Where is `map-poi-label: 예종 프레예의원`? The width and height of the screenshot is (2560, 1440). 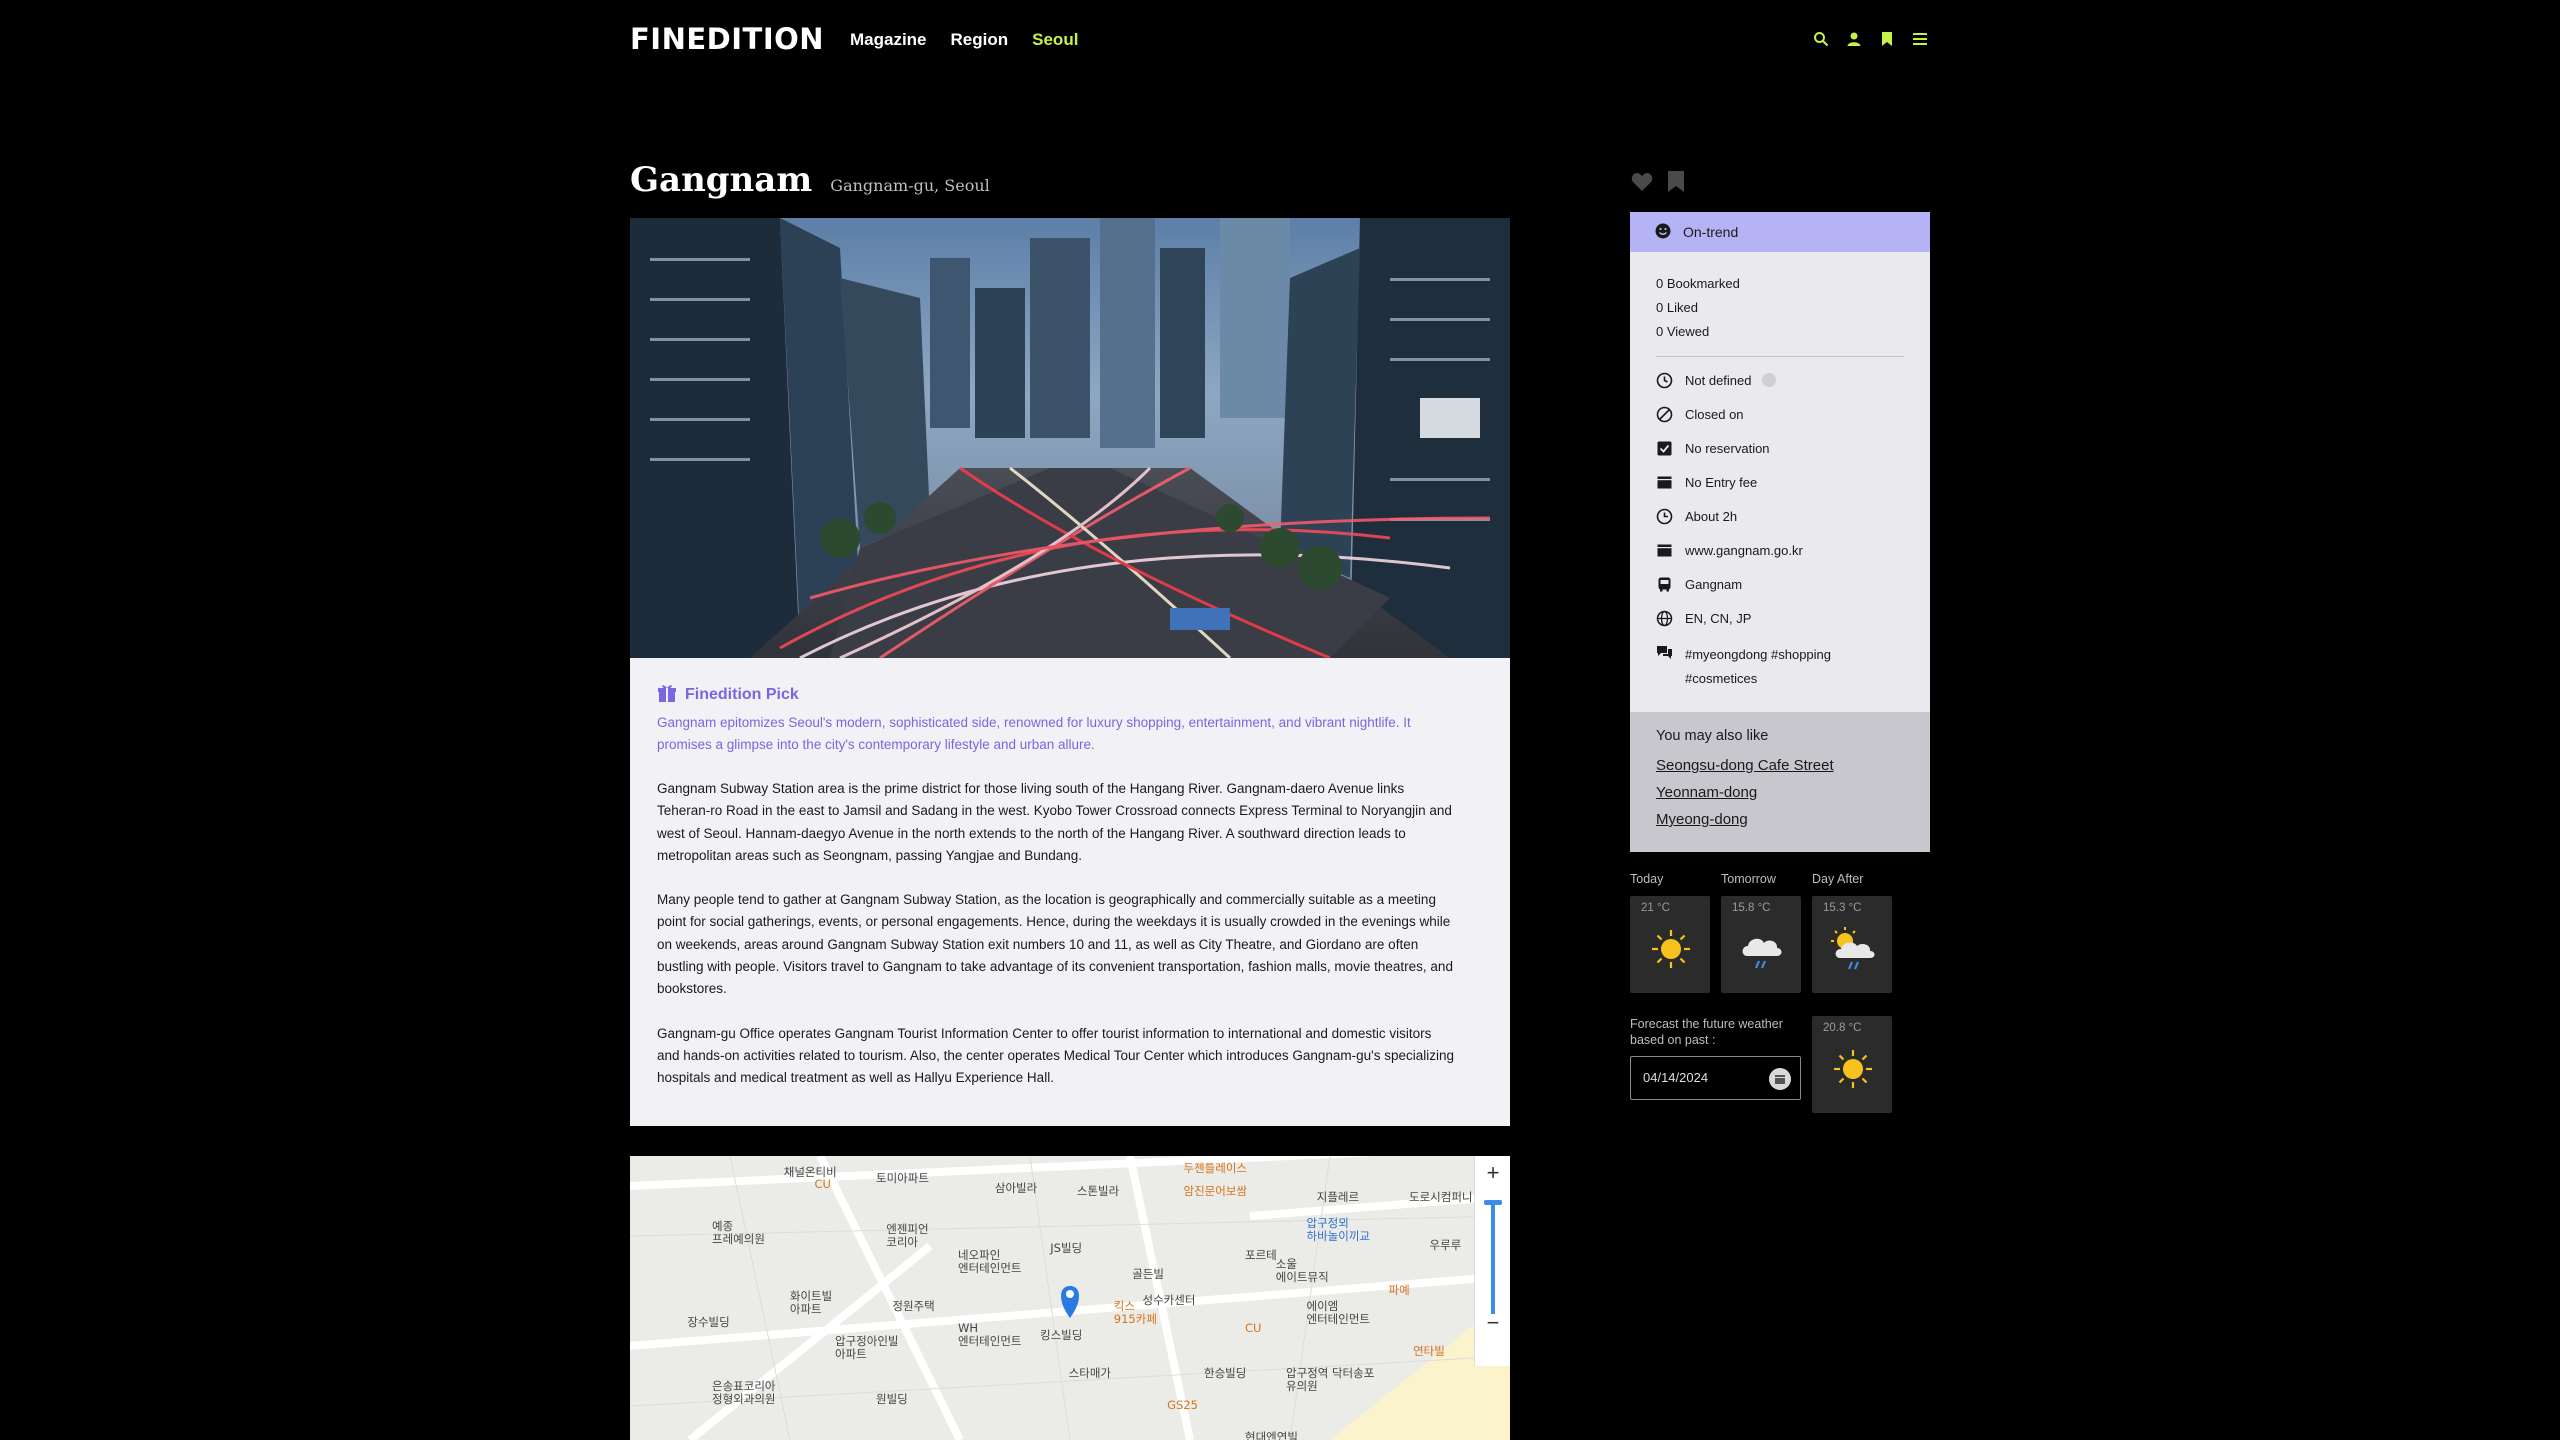
map-poi-label: 예종 프레예의원 is located at coordinates (738, 1233).